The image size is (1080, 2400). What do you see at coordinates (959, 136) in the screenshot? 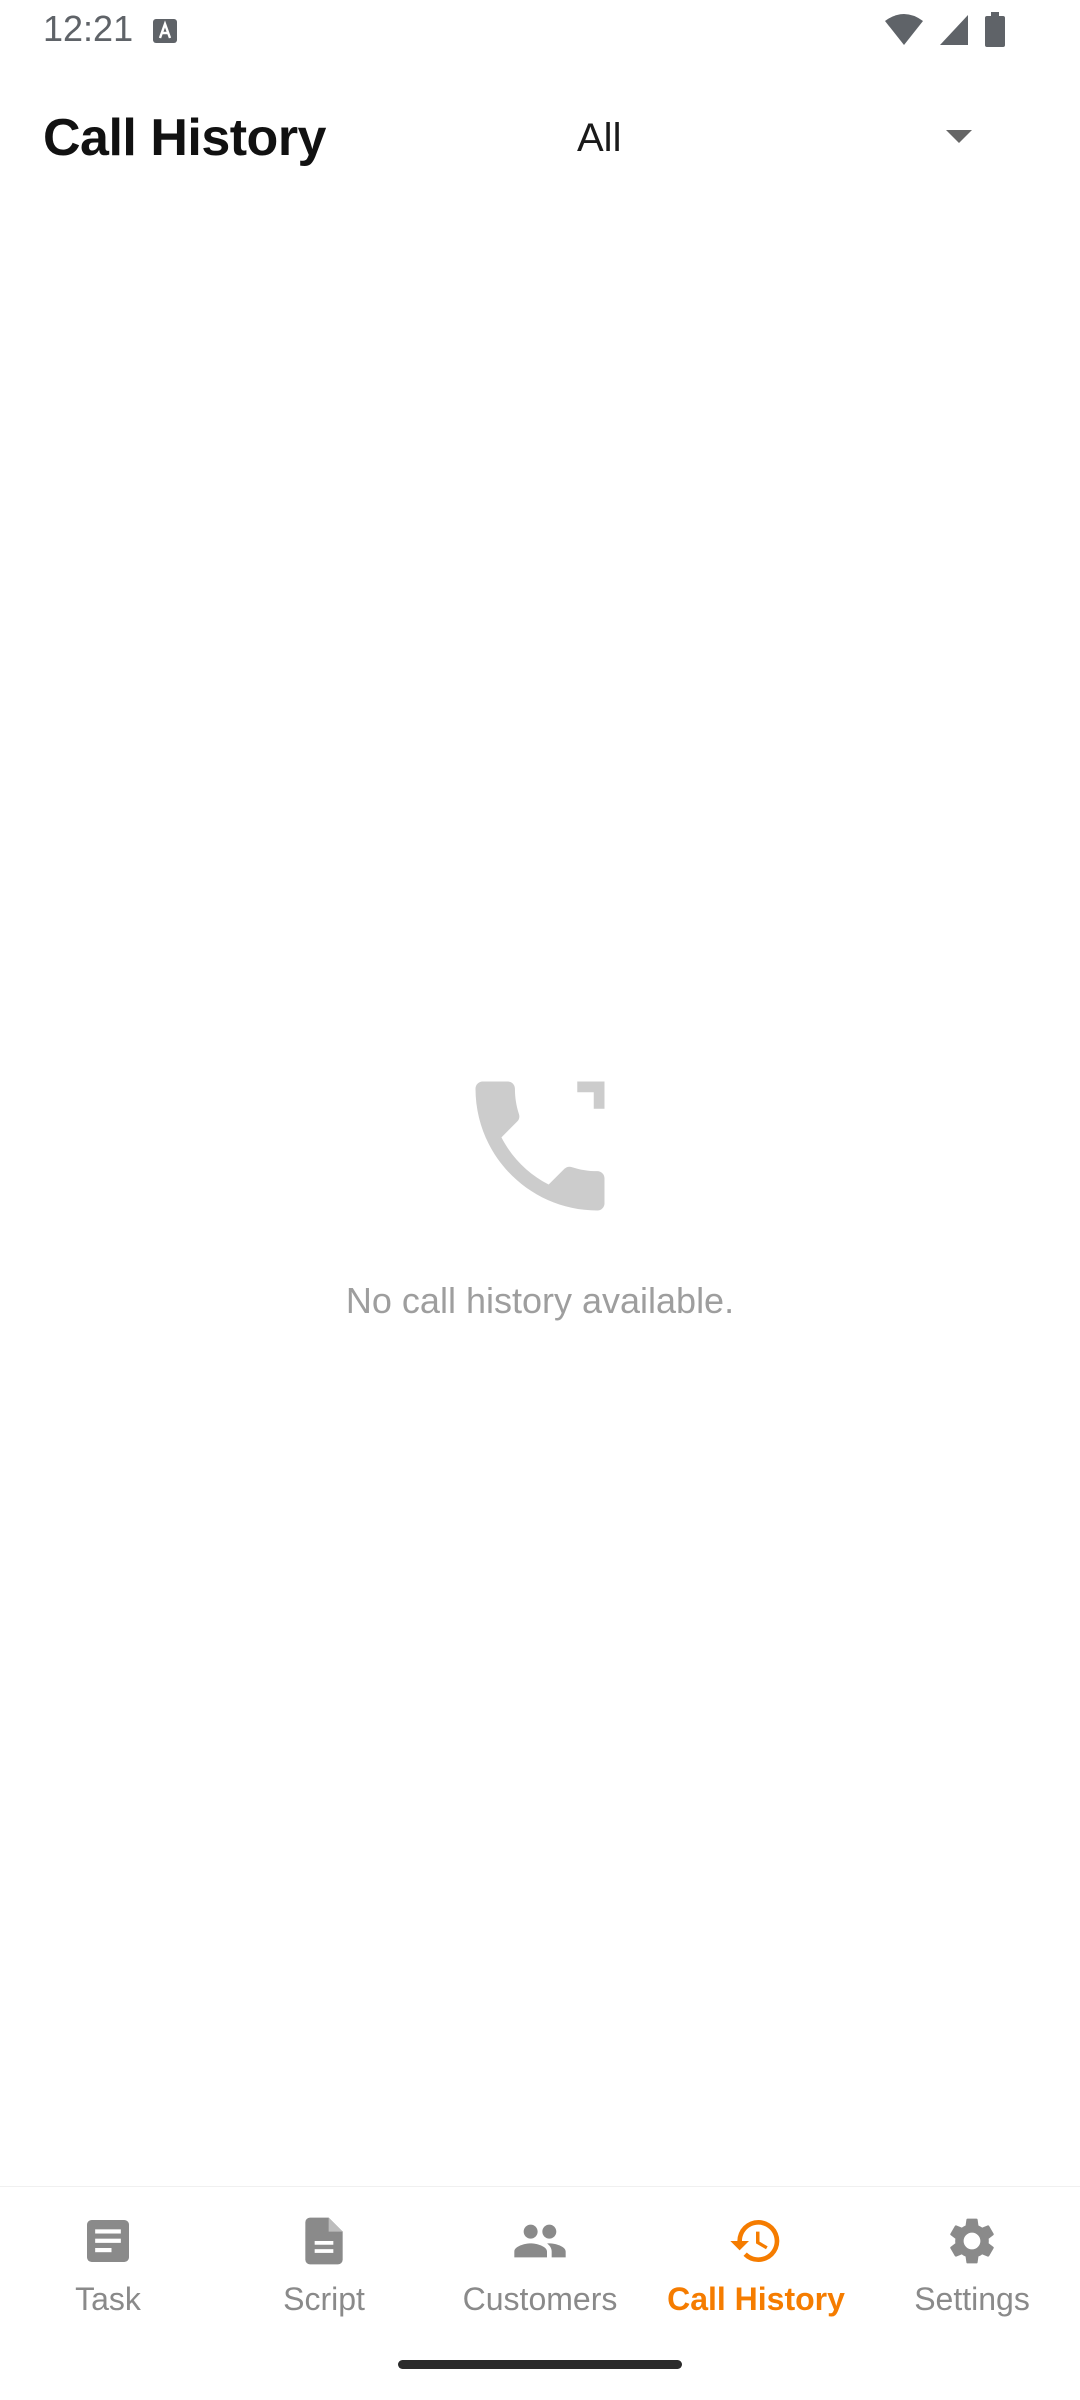
I see `dropdown-arrow-icon` at bounding box center [959, 136].